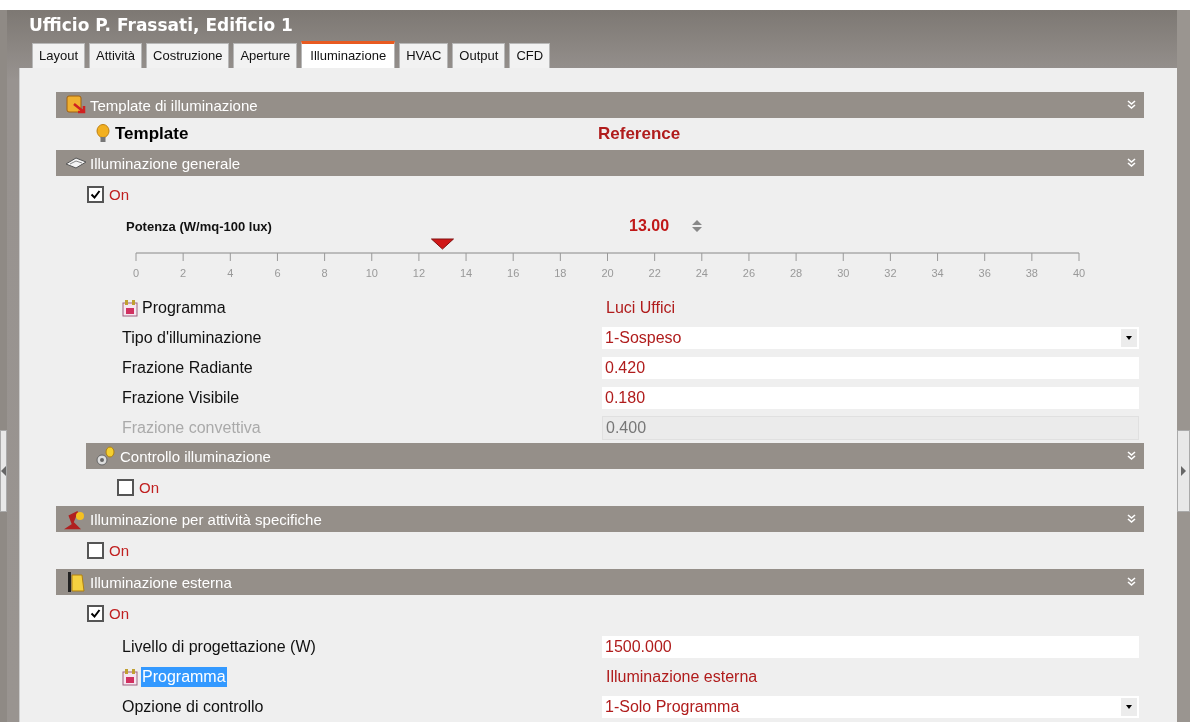 The image size is (1190, 722). I want to click on row-label: Frazione Radiante, so click(187, 368).